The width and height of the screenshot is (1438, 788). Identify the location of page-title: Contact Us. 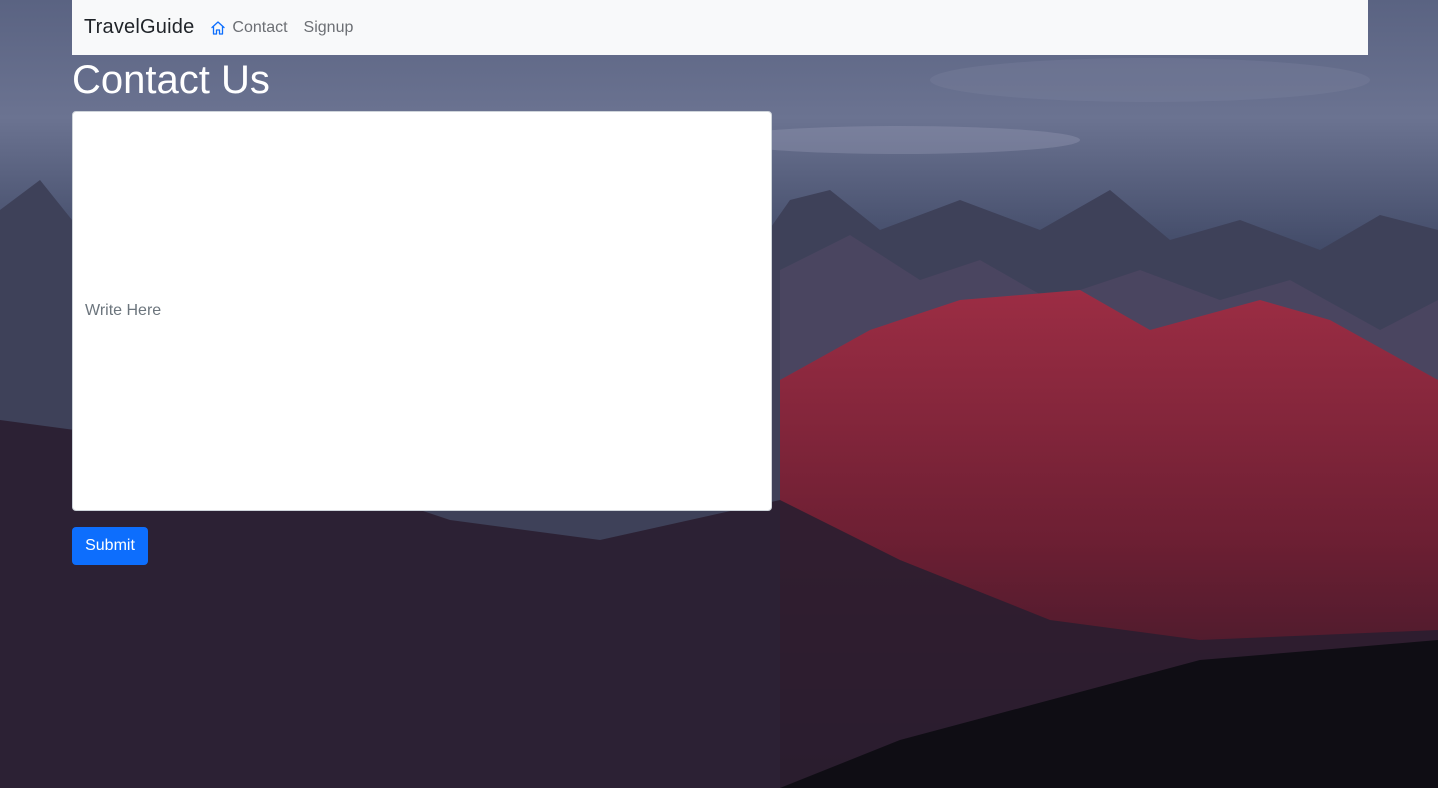
(171, 80).